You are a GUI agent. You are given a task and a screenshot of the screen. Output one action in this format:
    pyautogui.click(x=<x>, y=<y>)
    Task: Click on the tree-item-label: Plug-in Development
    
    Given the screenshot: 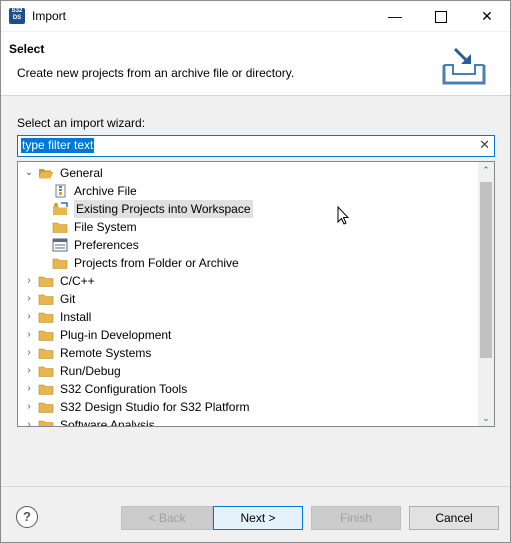 What is the action you would take?
    pyautogui.click(x=116, y=335)
    